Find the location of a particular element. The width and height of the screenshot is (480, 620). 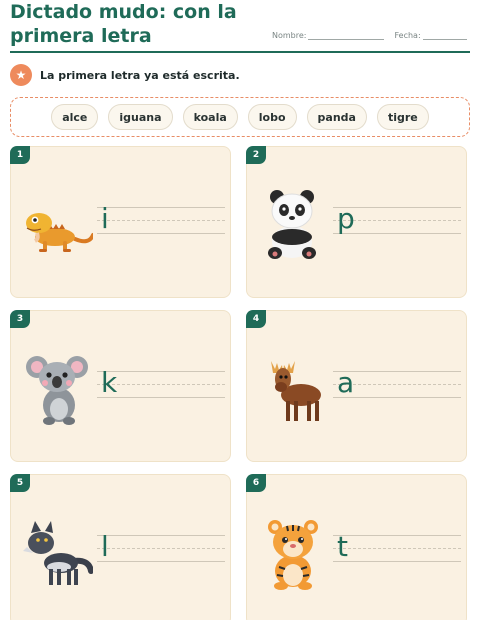

instruction-text: La primera letra ya está escrita. is located at coordinates (140, 75).